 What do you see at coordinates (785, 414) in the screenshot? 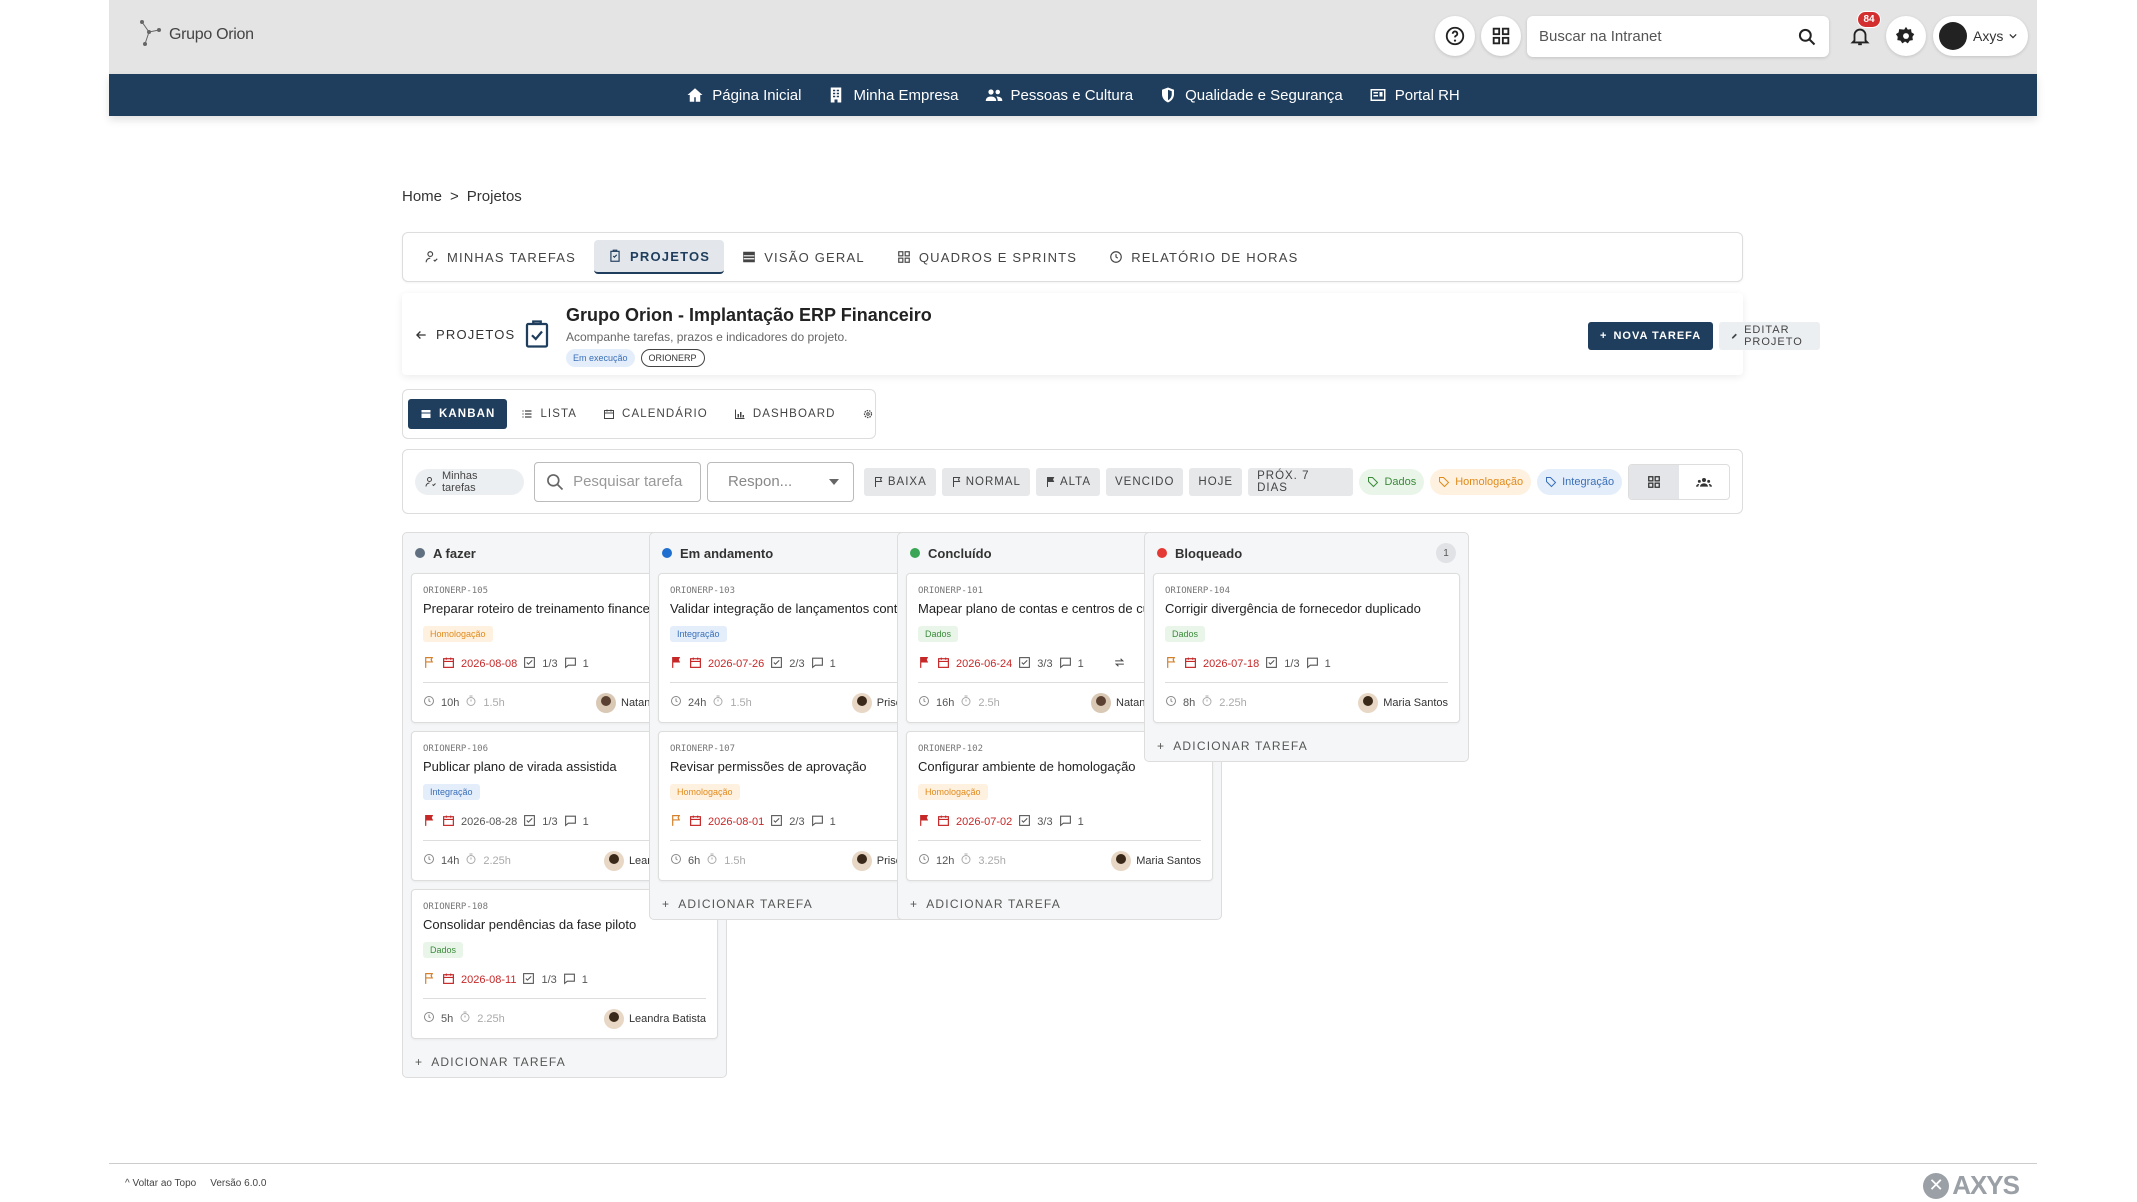
I see `view-dashboard: DASHBOARD` at bounding box center [785, 414].